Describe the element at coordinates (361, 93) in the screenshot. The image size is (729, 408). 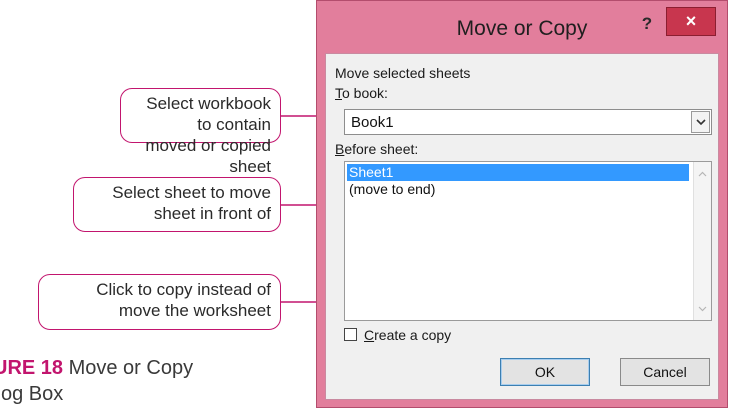
I see `to-book-label: To book:` at that location.